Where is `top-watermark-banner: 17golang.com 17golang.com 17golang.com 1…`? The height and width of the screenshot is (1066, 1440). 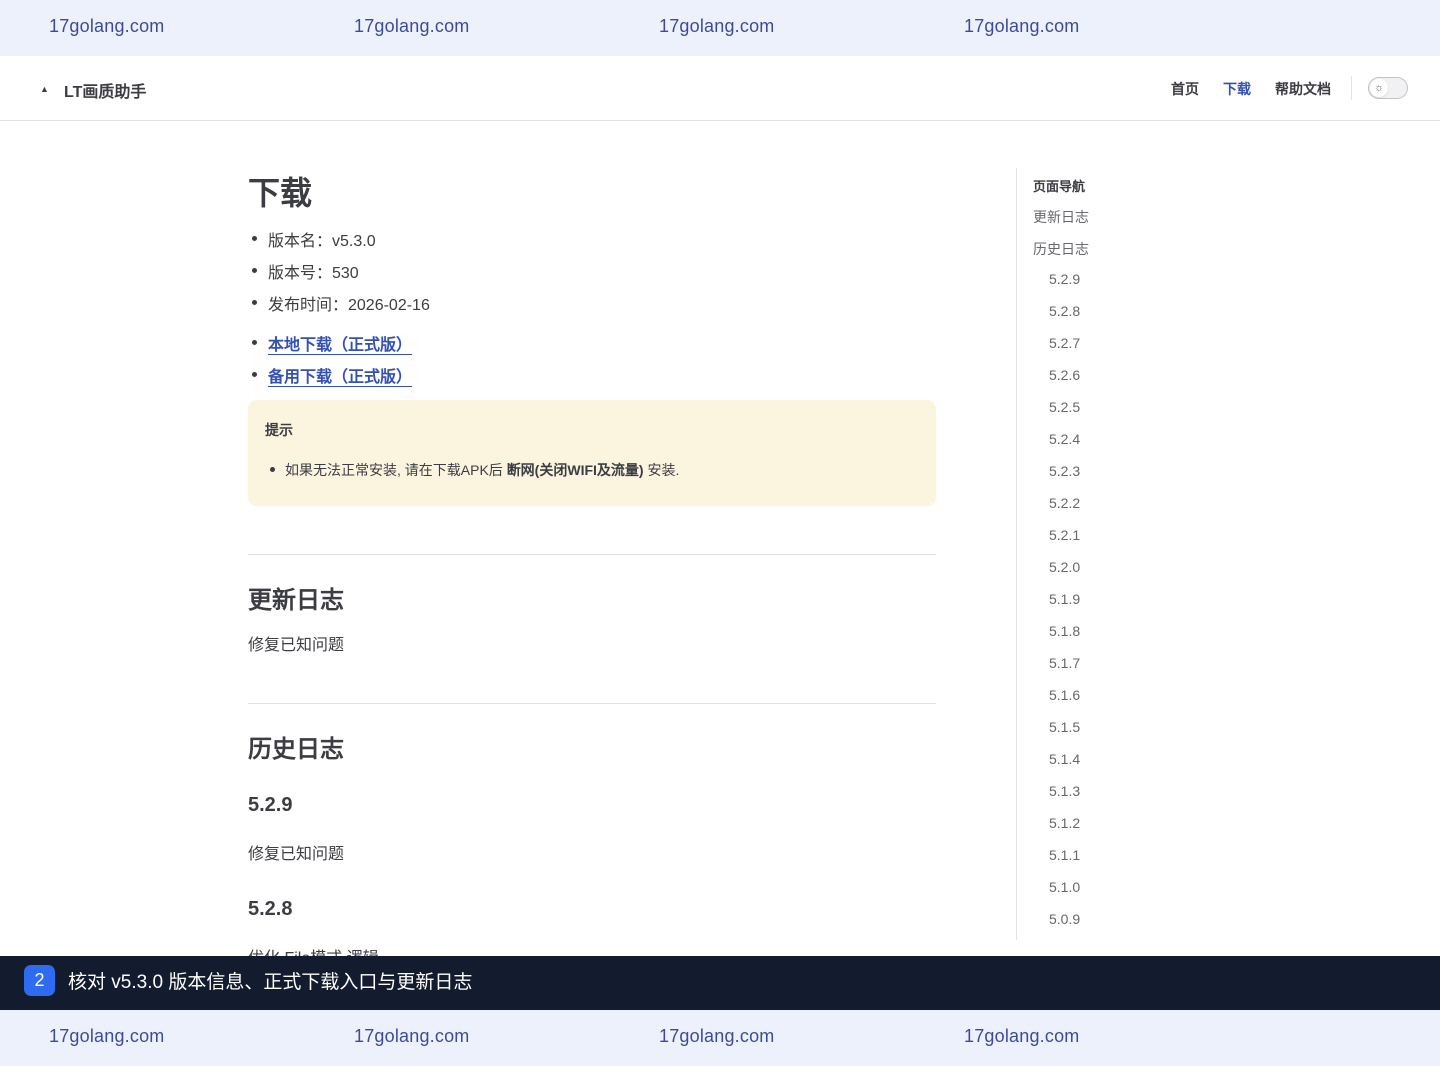 top-watermark-banner: 17golang.com 17golang.com 17golang.com 1… is located at coordinates (720, 28).